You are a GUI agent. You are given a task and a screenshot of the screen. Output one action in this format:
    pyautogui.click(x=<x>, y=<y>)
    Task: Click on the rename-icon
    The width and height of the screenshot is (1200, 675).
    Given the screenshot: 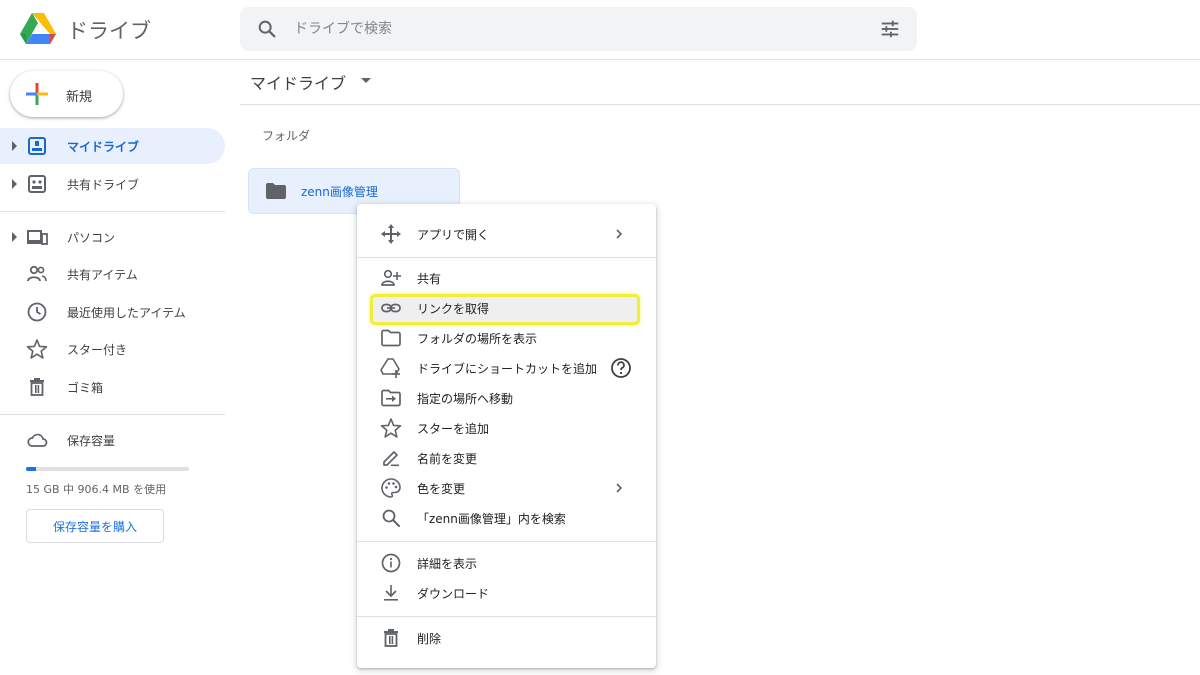 What is the action you would take?
    pyautogui.click(x=391, y=459)
    